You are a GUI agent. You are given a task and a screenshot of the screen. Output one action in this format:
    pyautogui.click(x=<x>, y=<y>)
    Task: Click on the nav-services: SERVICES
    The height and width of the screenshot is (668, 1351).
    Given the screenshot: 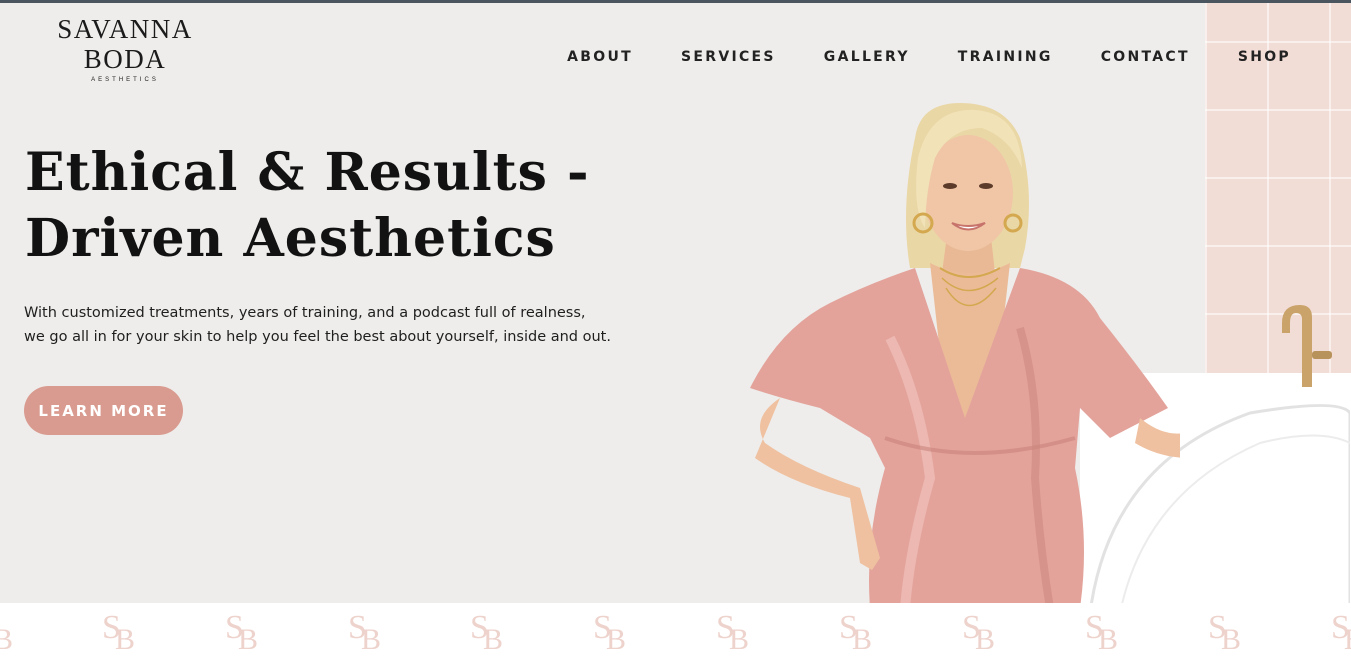 What is the action you would take?
    pyautogui.click(x=728, y=57)
    